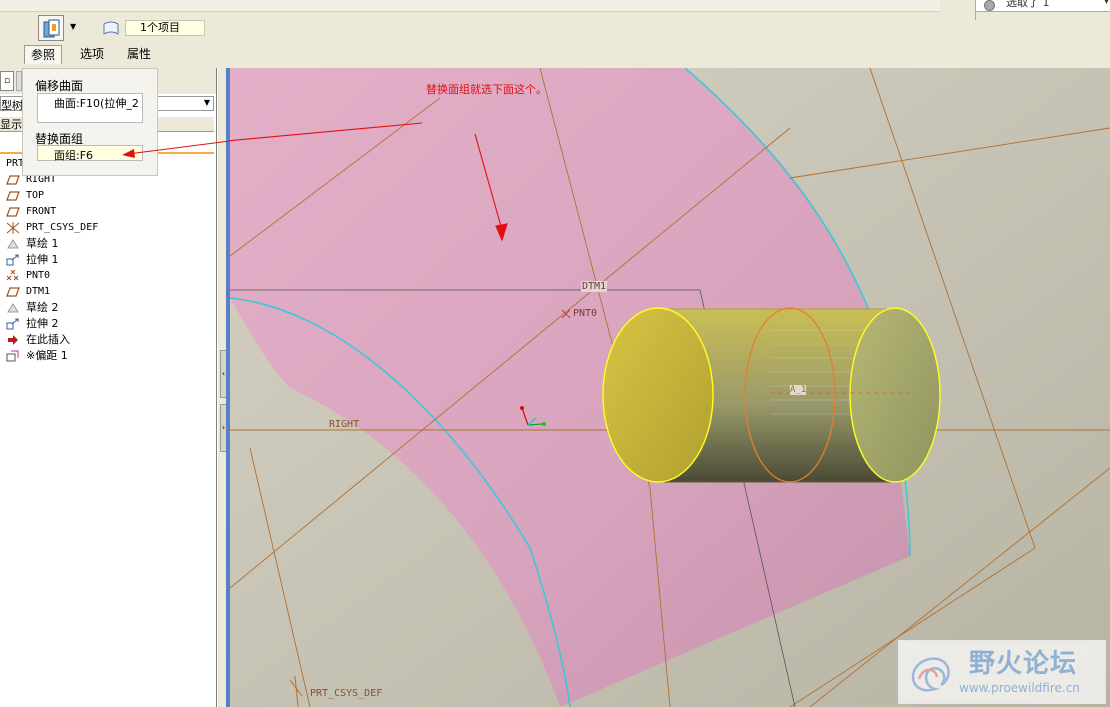 The image size is (1110, 707). What do you see at coordinates (7, 81) in the screenshot?
I see `tab-model-tree: ▫` at bounding box center [7, 81].